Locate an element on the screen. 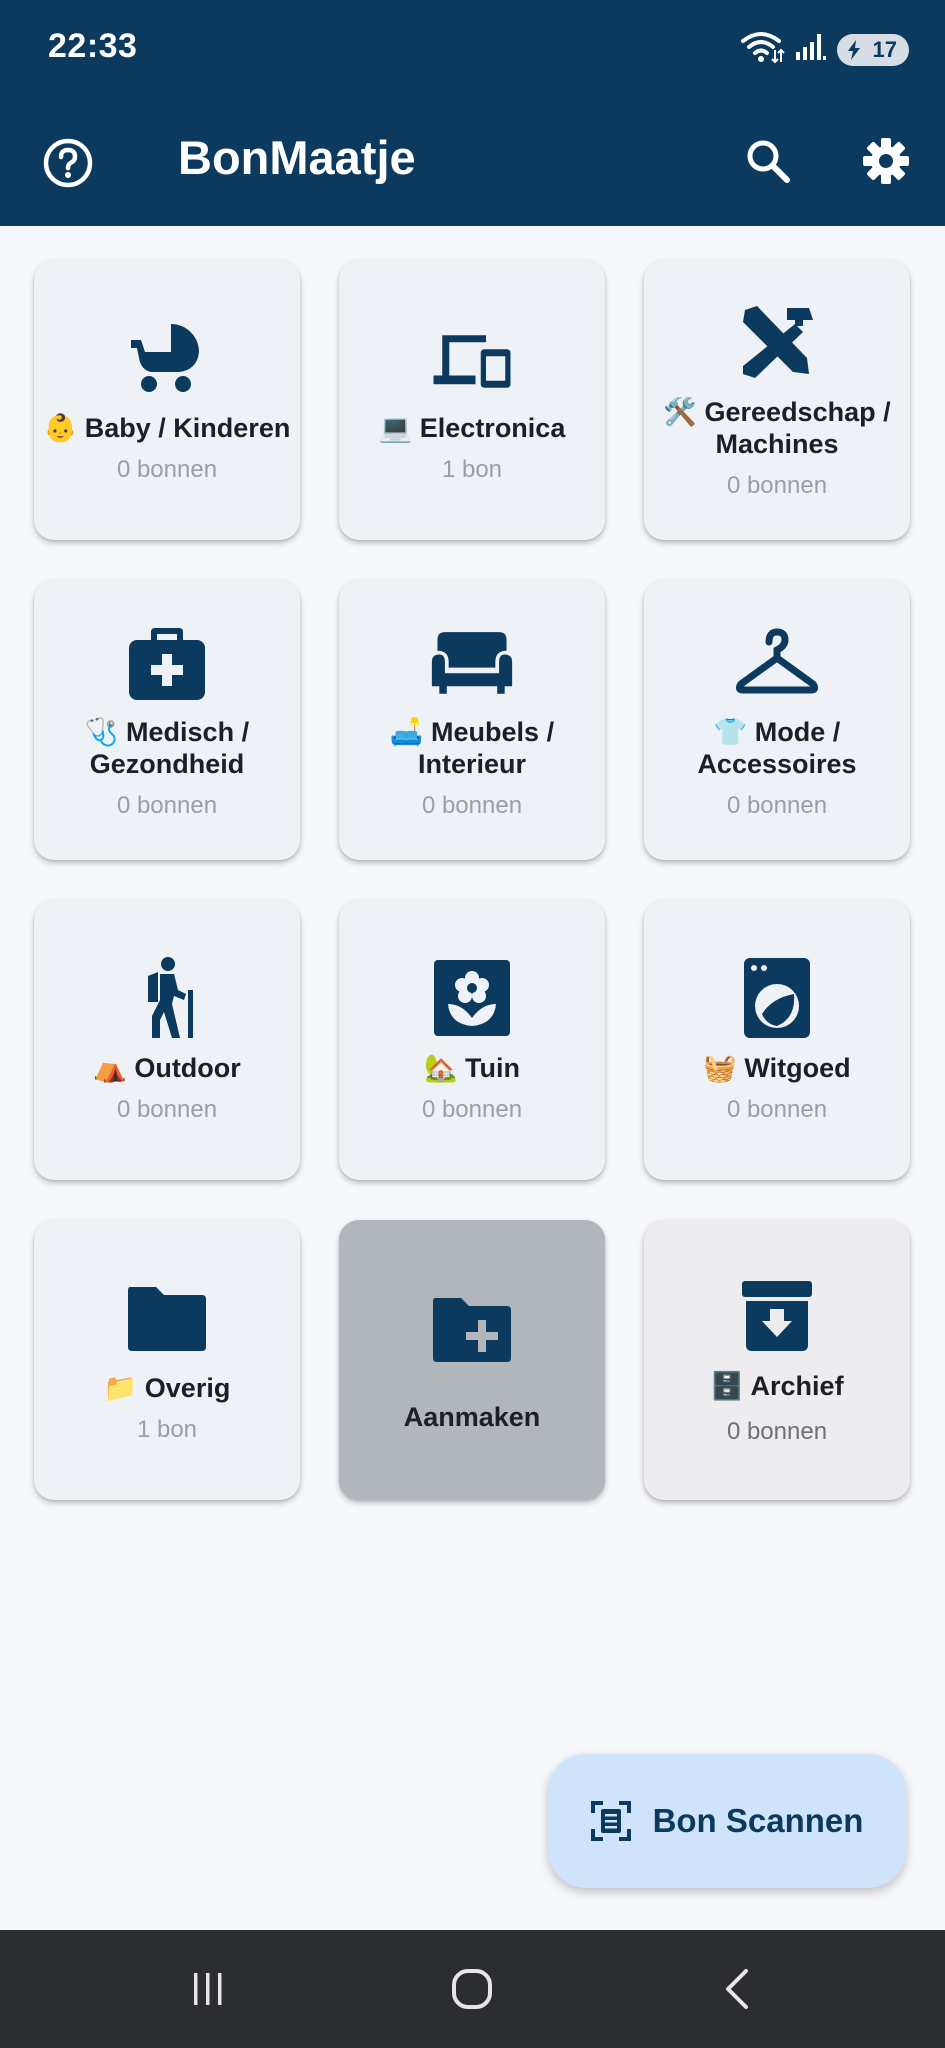 Image resolution: width=945 pixels, height=2048 pixels. category-tile-baby: 👶 Baby / Kinderen 0 bonnen is located at coordinates (167, 400).